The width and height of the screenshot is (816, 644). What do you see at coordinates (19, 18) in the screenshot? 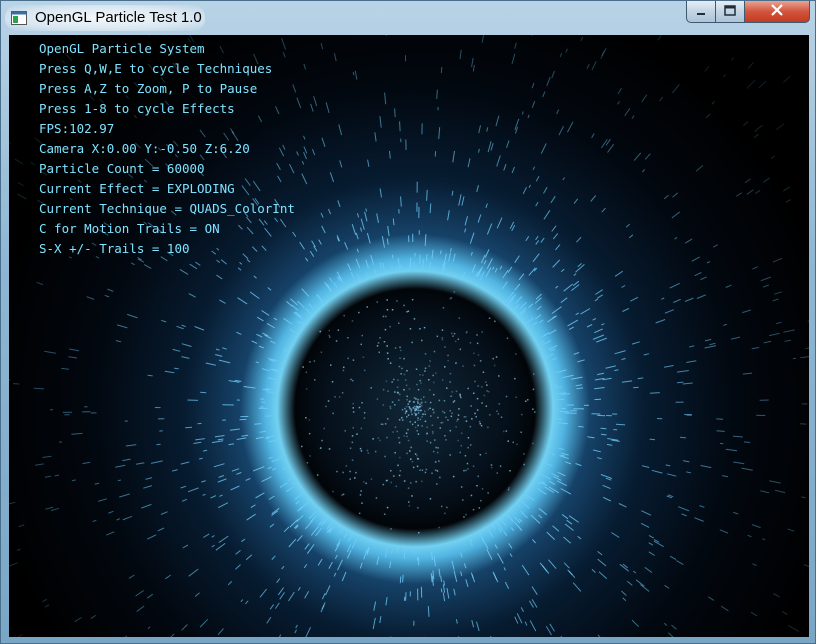
I see `app-window-icon` at bounding box center [19, 18].